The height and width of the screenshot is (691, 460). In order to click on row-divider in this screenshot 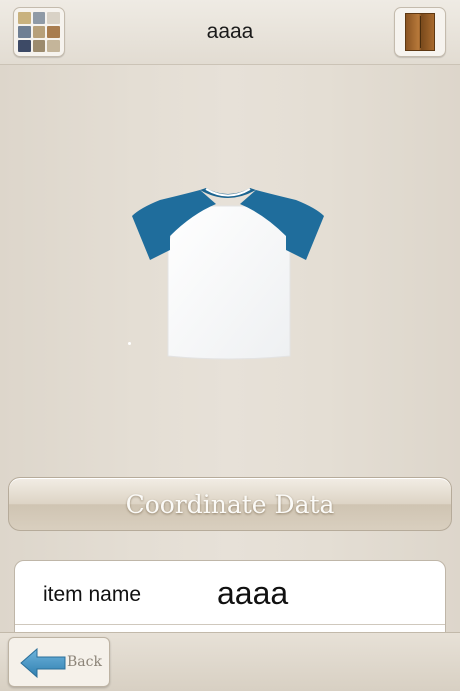, I will do `click(230, 624)`.